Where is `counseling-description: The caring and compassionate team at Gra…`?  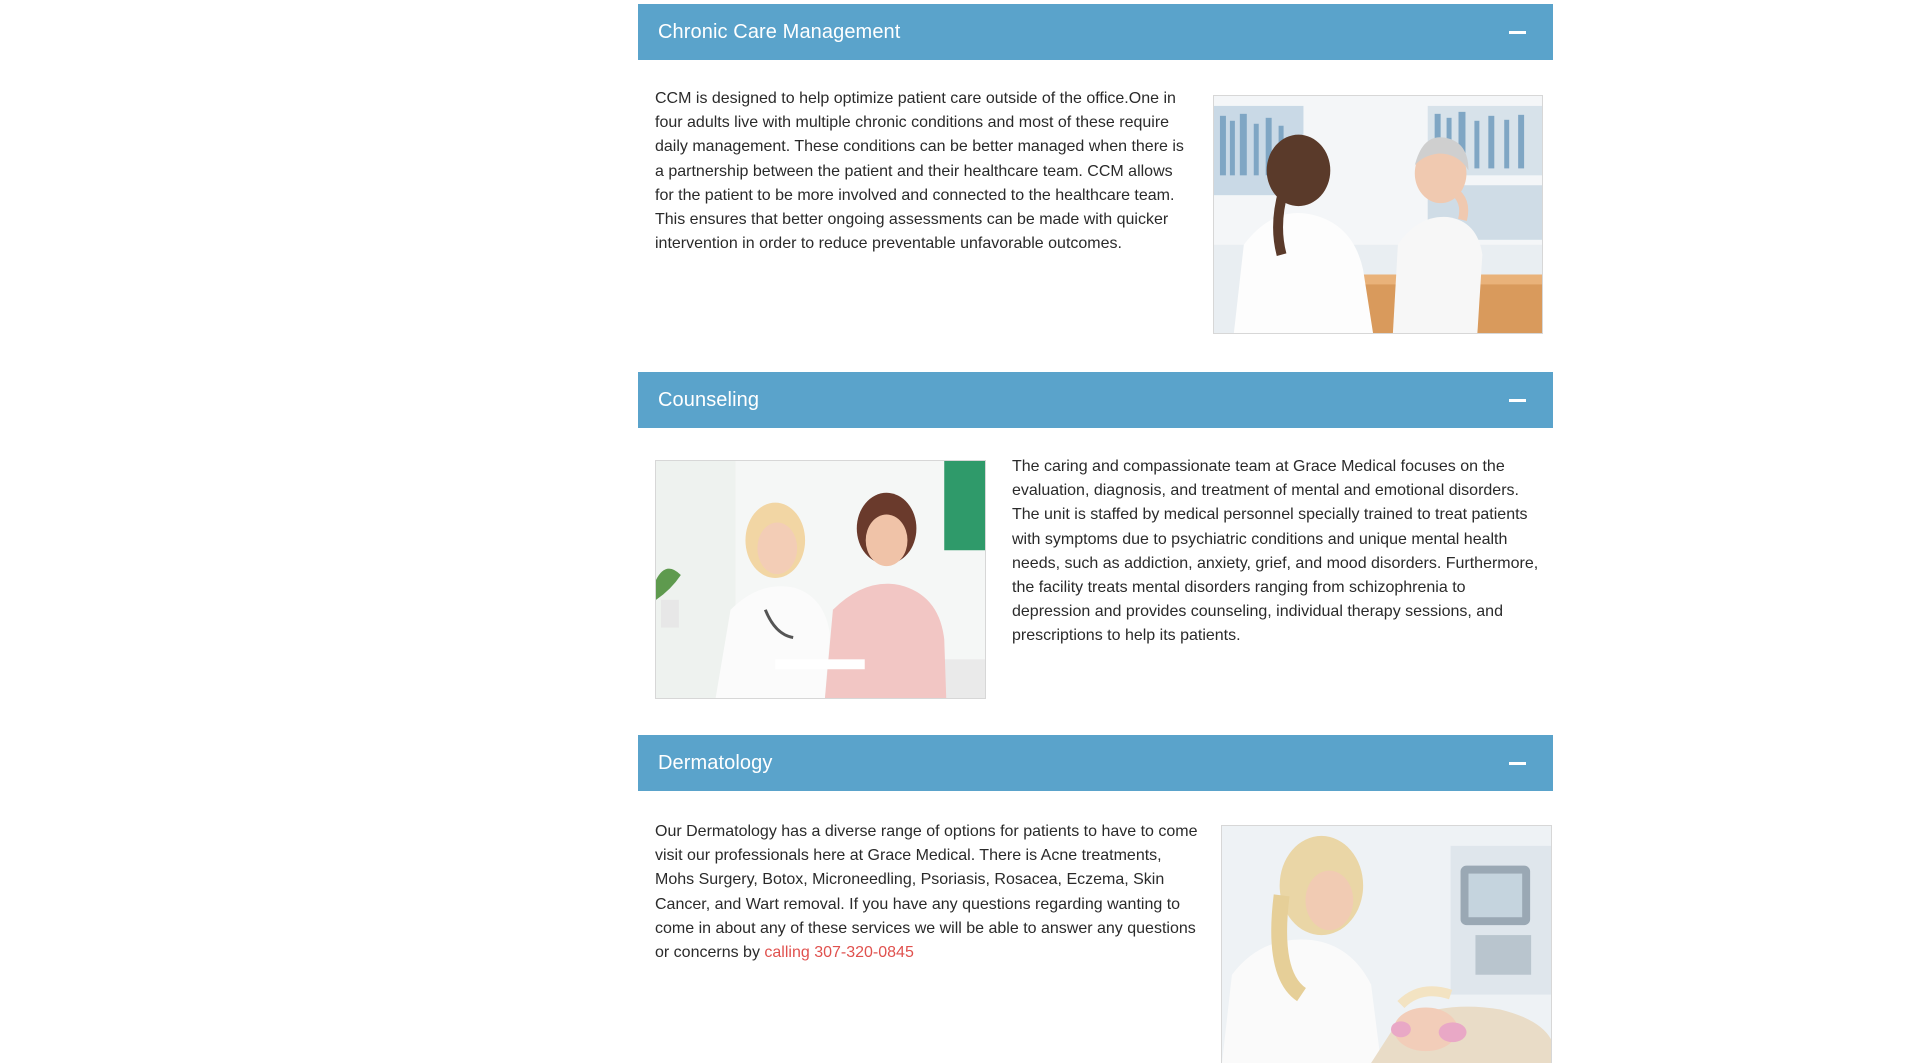 counseling-description: The caring and compassionate team at Gra… is located at coordinates (1275, 551).